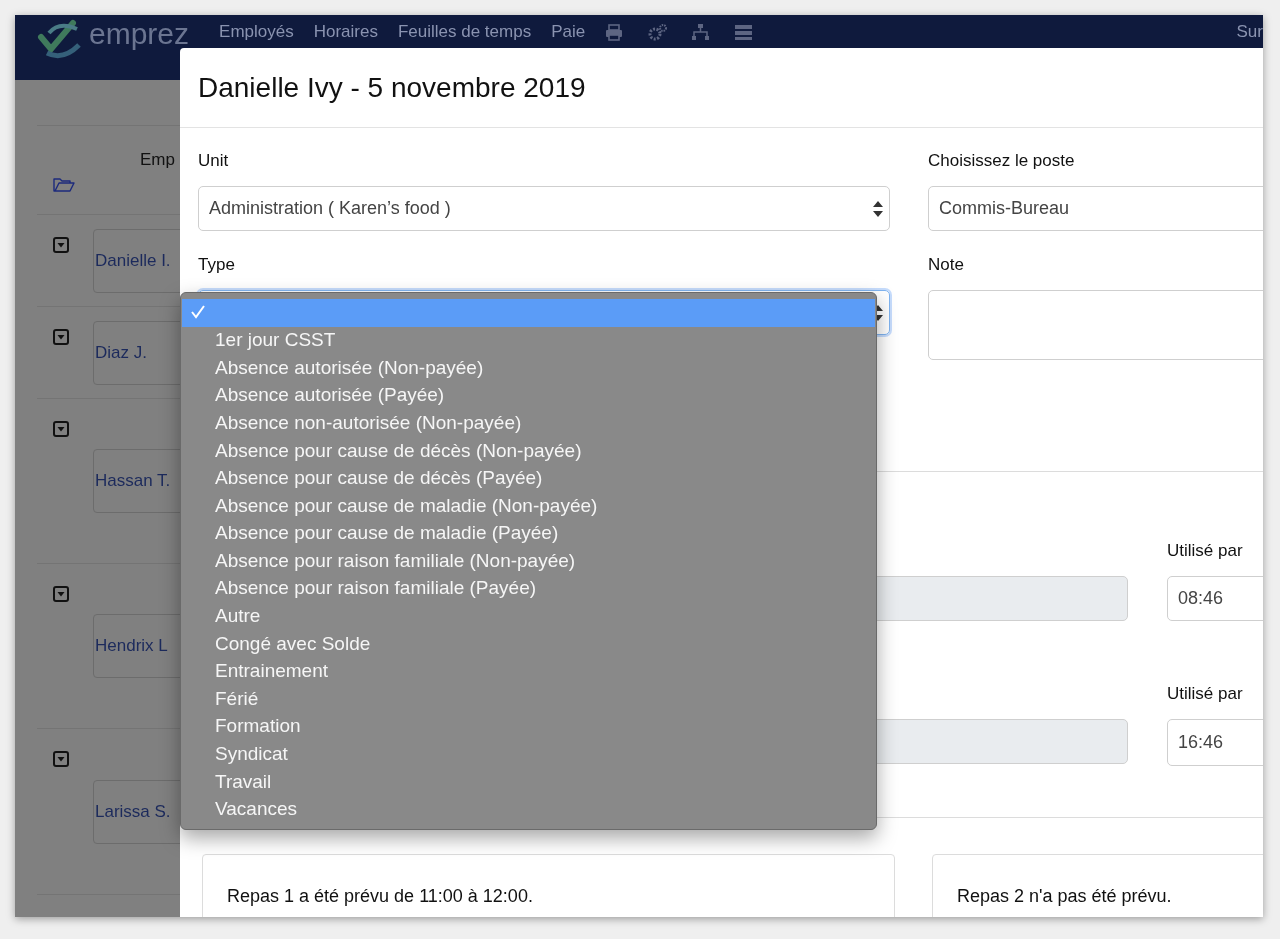  What do you see at coordinates (464, 31) in the screenshot?
I see `nav-link: Feuilles de temps` at bounding box center [464, 31].